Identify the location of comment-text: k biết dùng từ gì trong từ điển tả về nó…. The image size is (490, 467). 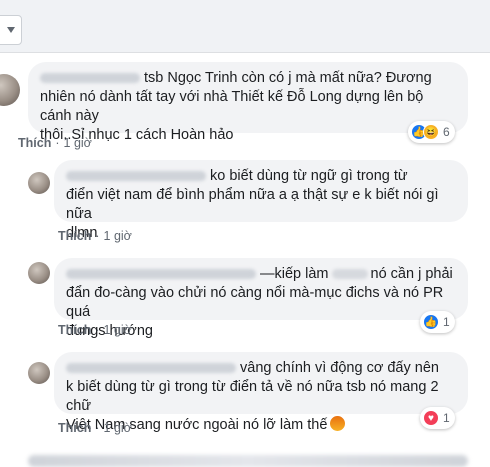
(252, 396).